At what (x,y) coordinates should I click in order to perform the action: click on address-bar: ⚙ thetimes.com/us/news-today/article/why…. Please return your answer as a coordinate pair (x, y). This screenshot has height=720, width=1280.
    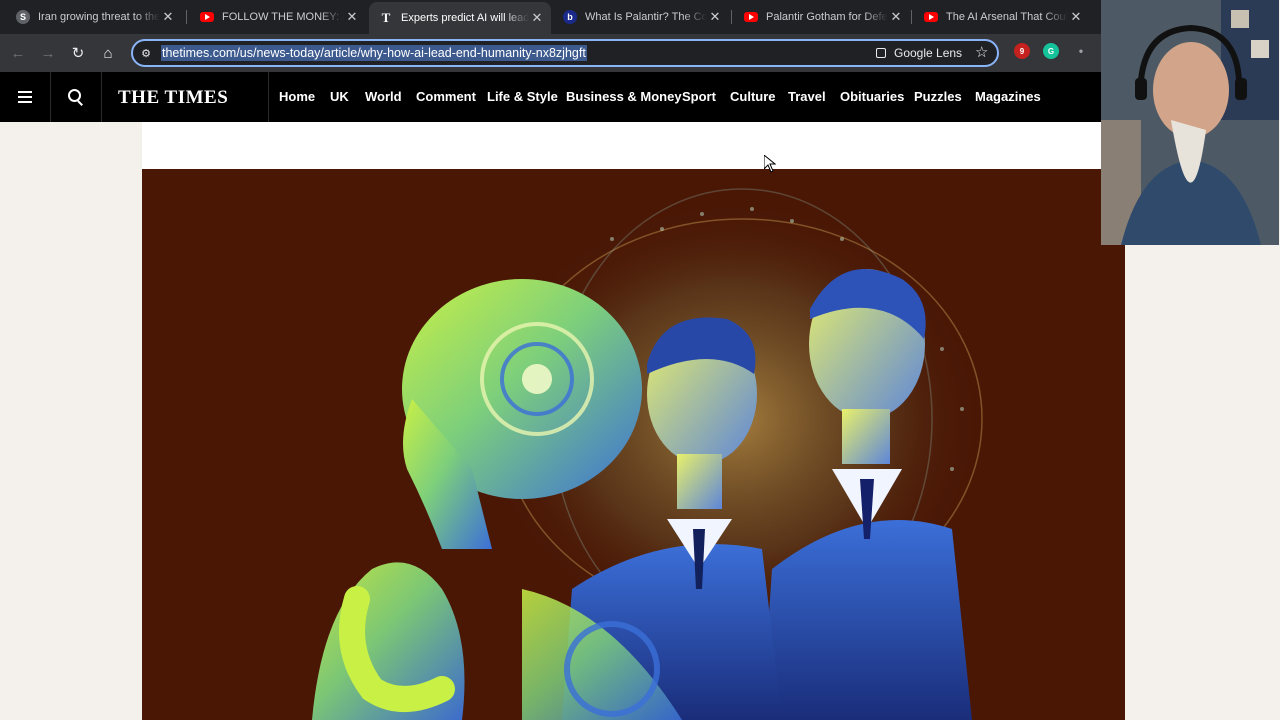
    Looking at the image, I should click on (565, 53).